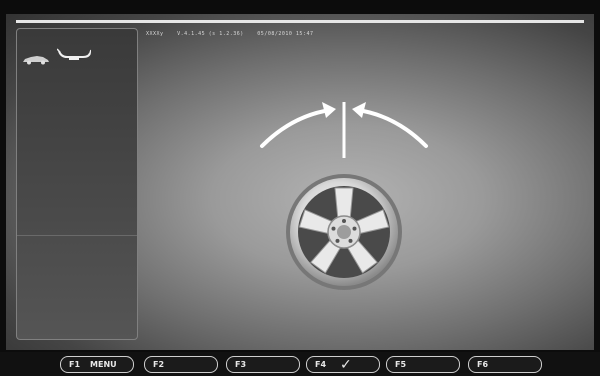 The width and height of the screenshot is (600, 376). What do you see at coordinates (159, 364) in the screenshot?
I see `f2-key-label: F2` at bounding box center [159, 364].